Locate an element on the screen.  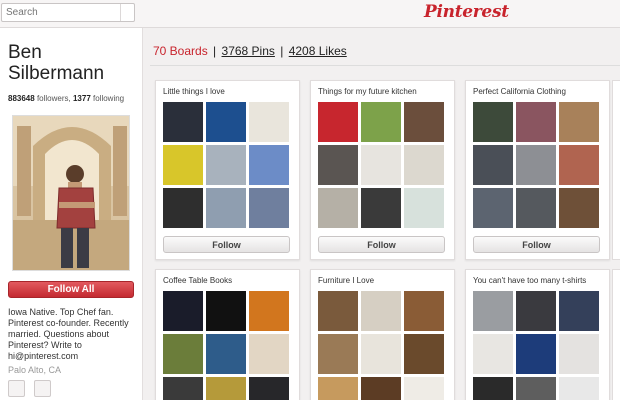
follow-all-button: Follow All is located at coordinates (71, 289).